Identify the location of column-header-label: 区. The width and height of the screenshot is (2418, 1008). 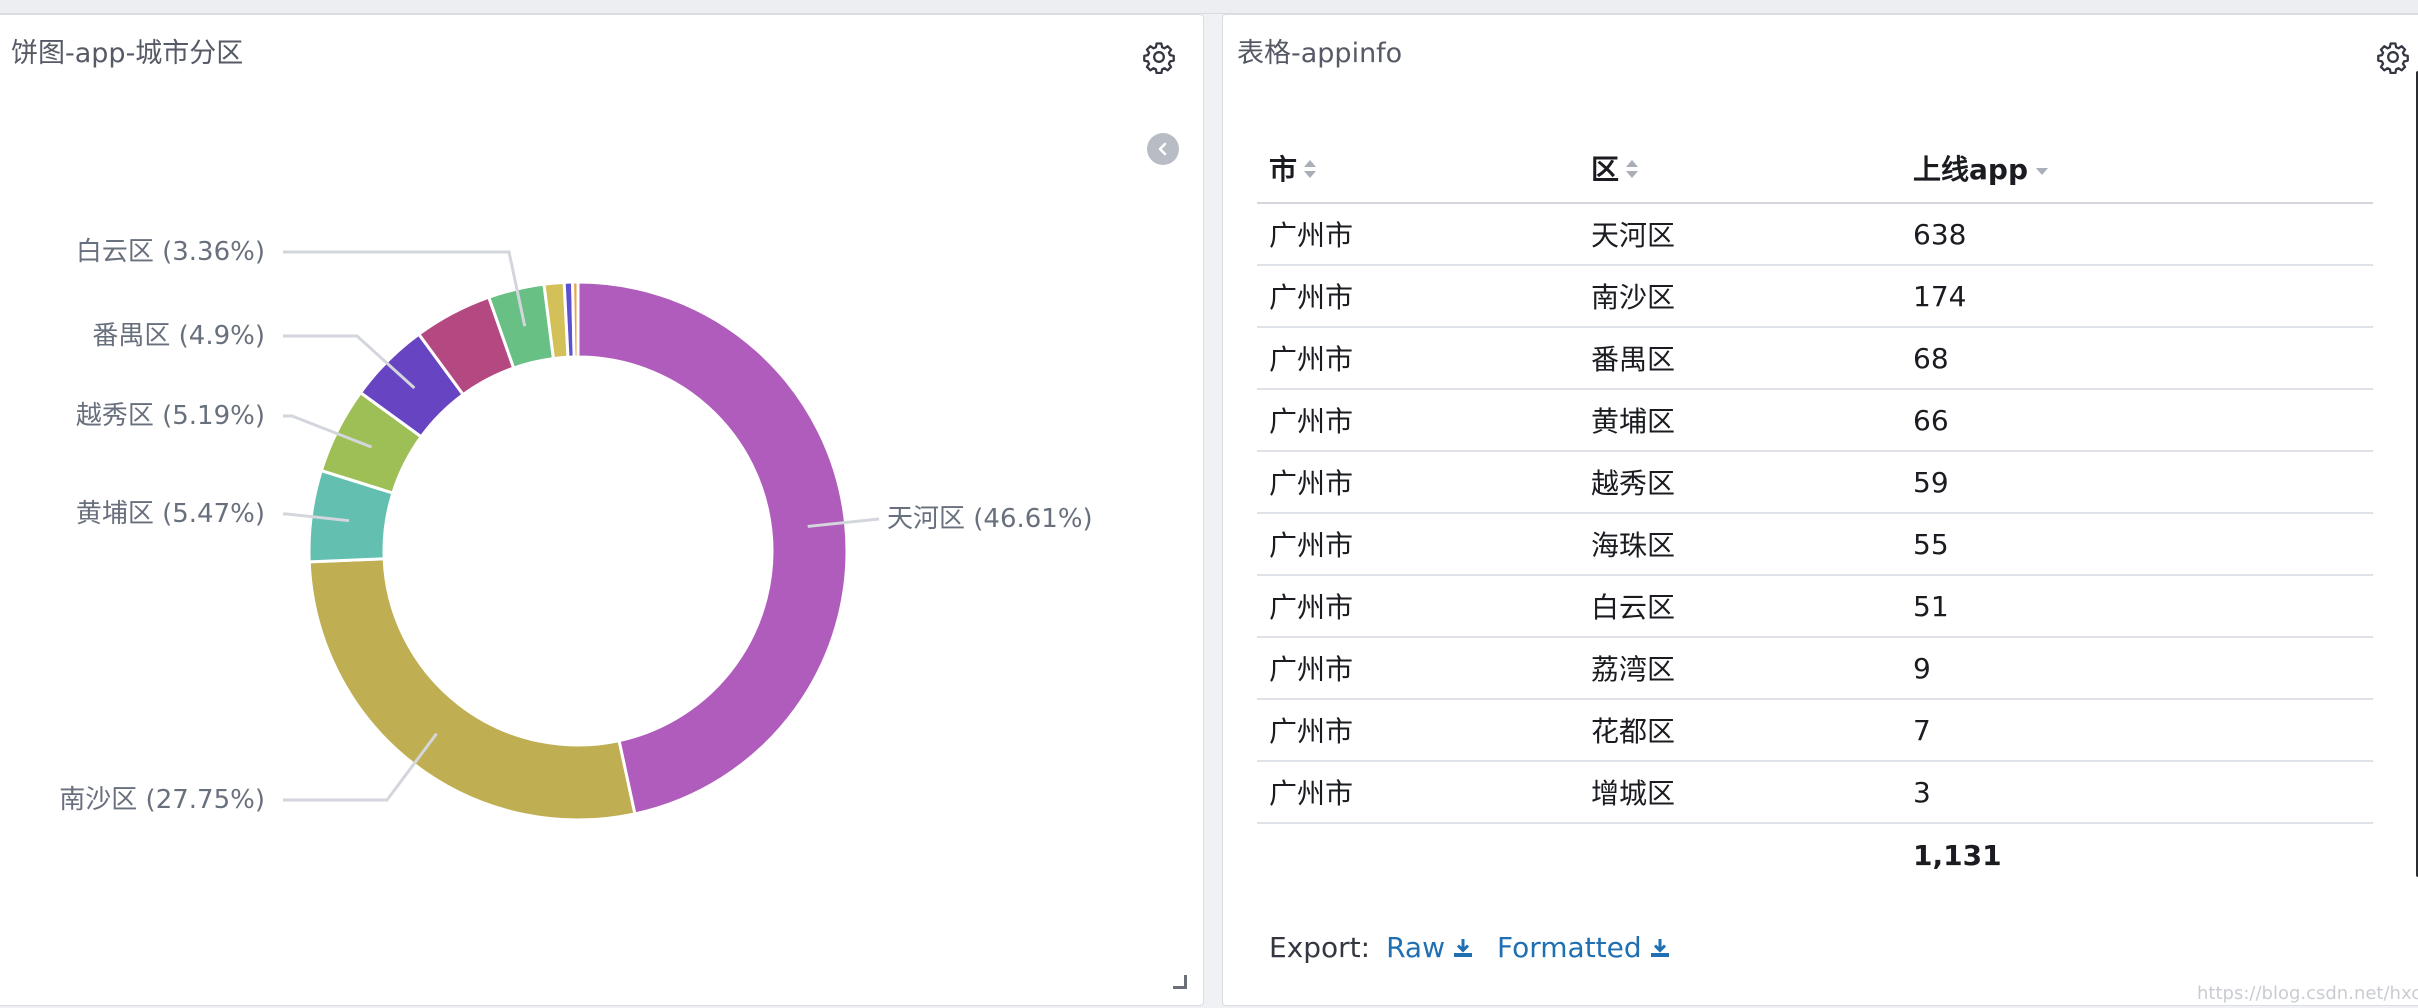
(1605, 169).